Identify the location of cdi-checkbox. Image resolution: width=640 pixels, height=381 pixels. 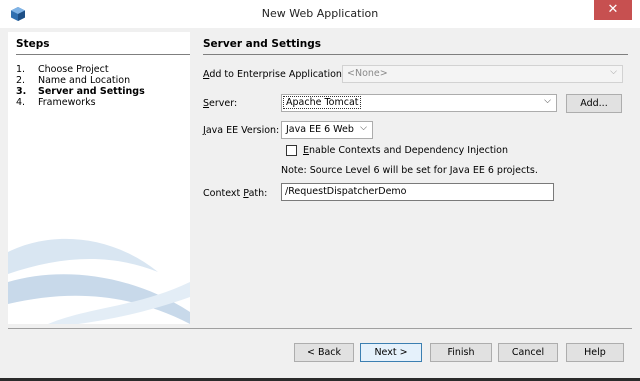
(291, 150).